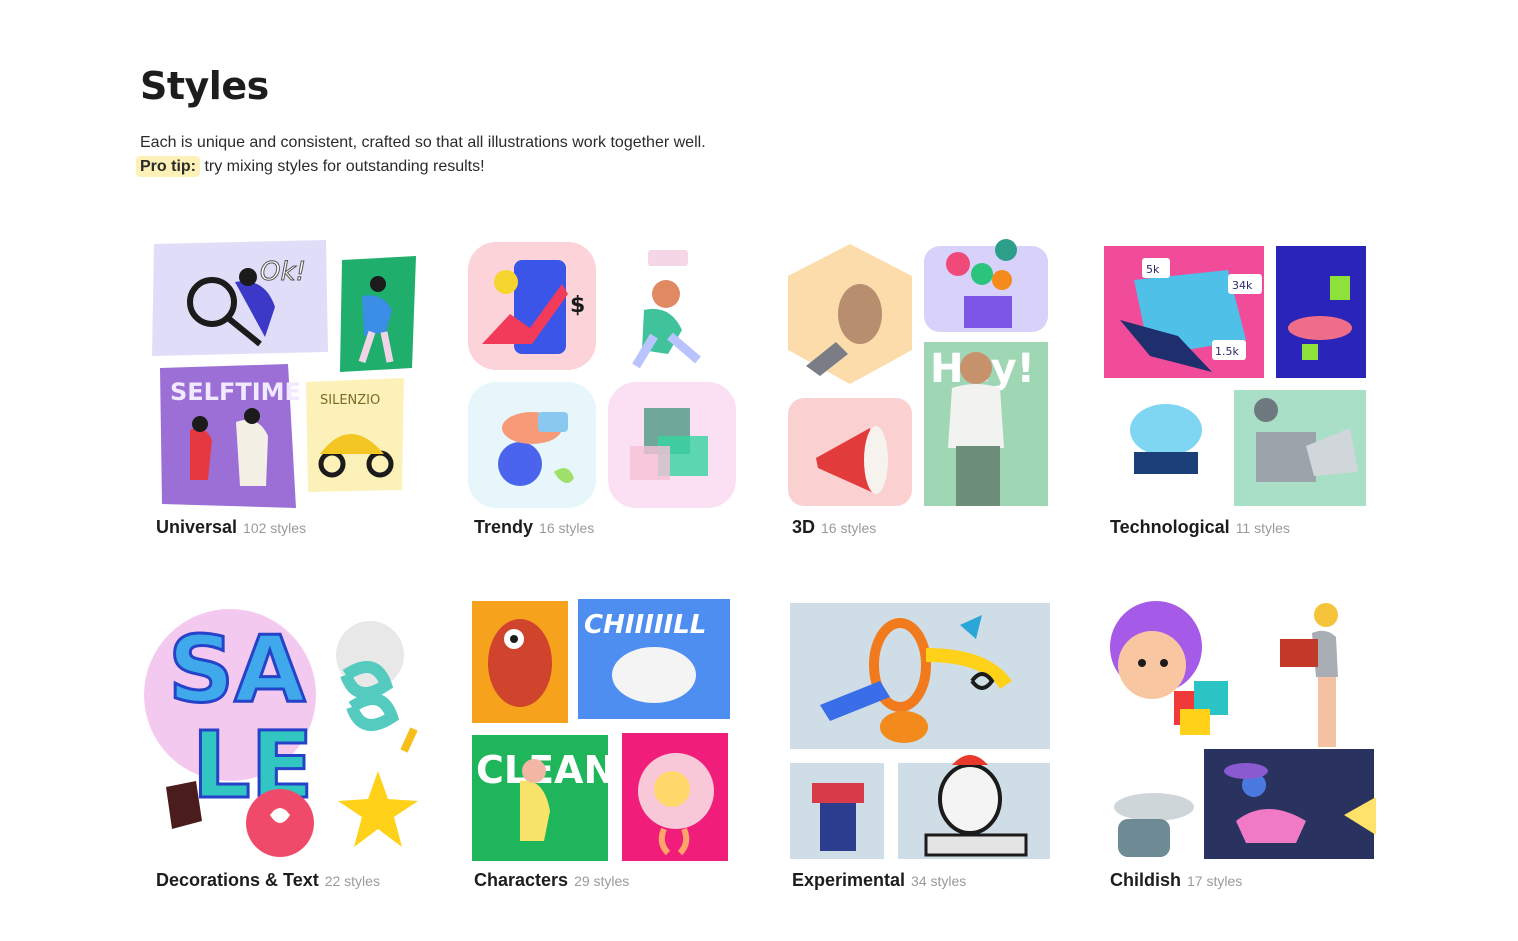 This screenshot has width=1518, height=941. I want to click on style-card-characters: CHIIIIILL CLEAN Characters 29 styles, so click(603, 745).